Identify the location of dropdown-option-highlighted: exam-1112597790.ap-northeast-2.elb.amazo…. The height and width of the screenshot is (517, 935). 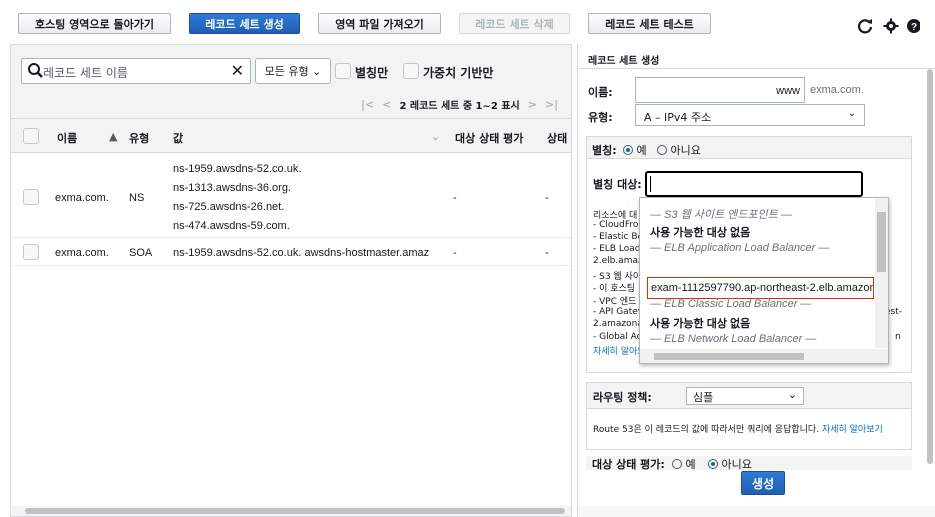
(760, 288).